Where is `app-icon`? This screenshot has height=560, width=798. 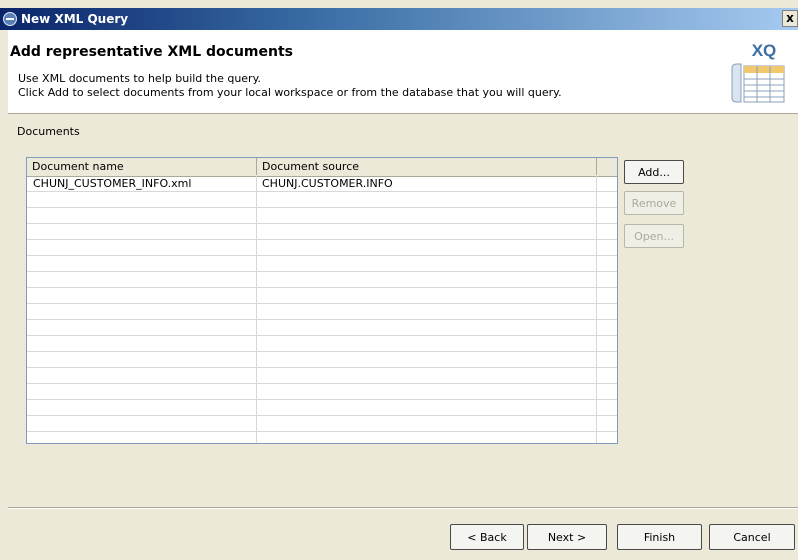 app-icon is located at coordinates (10, 19).